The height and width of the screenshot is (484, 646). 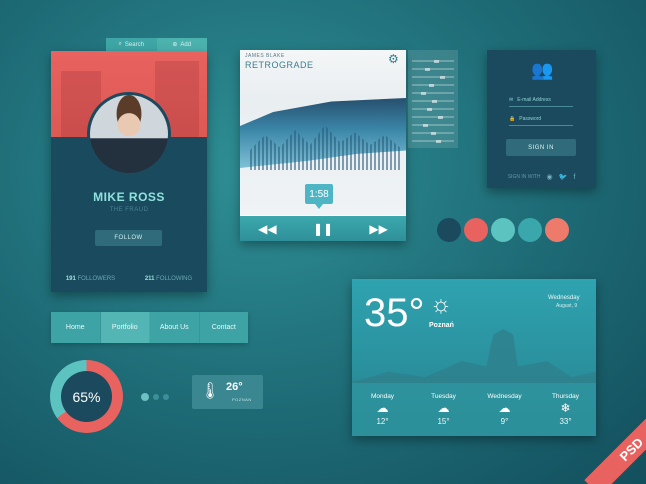 I want to click on password-field: 🔒 Password, so click(x=541, y=119).